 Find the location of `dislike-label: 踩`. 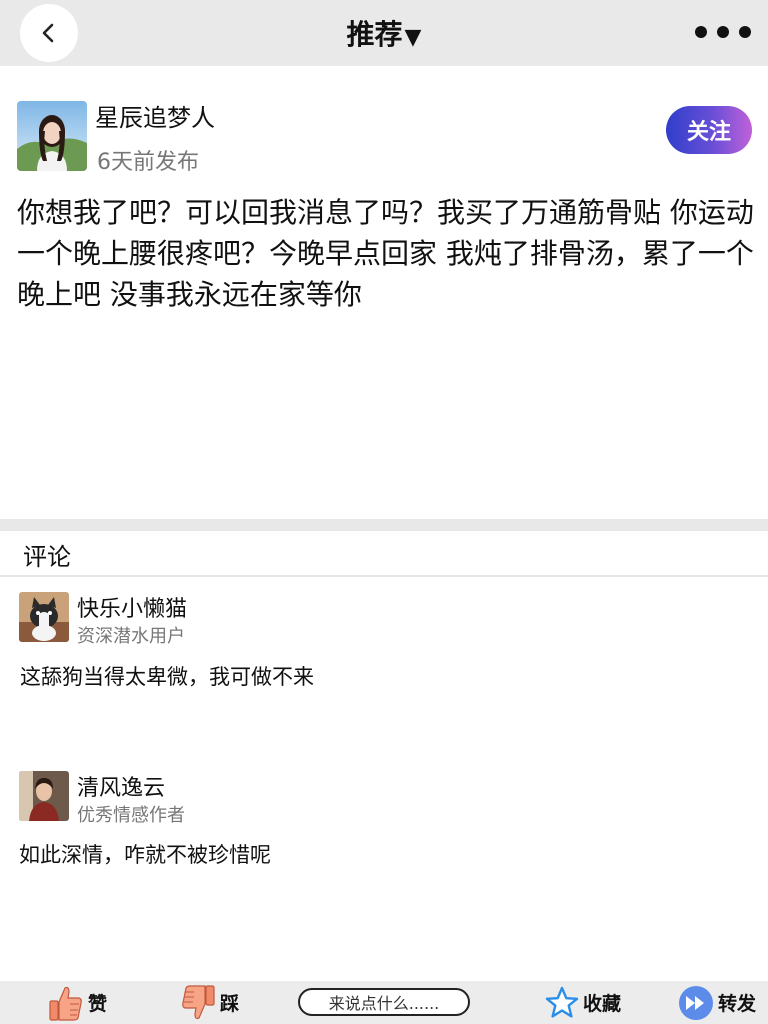

dislike-label: 踩 is located at coordinates (230, 1004).